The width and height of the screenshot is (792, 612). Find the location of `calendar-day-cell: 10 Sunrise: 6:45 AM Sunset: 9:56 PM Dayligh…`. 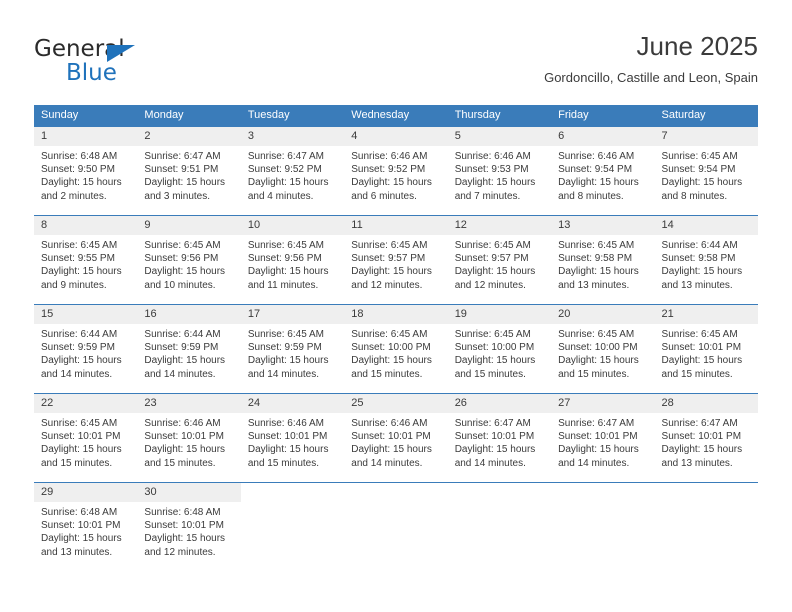

calendar-day-cell: 10 Sunrise: 6:45 AM Sunset: 9:56 PM Dayligh… is located at coordinates (292, 260).